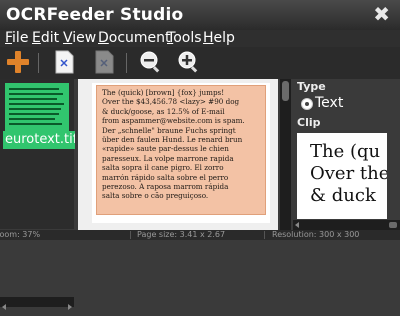  I want to click on page-size-status: Page size: 3.41 x 2.67, so click(181, 234).